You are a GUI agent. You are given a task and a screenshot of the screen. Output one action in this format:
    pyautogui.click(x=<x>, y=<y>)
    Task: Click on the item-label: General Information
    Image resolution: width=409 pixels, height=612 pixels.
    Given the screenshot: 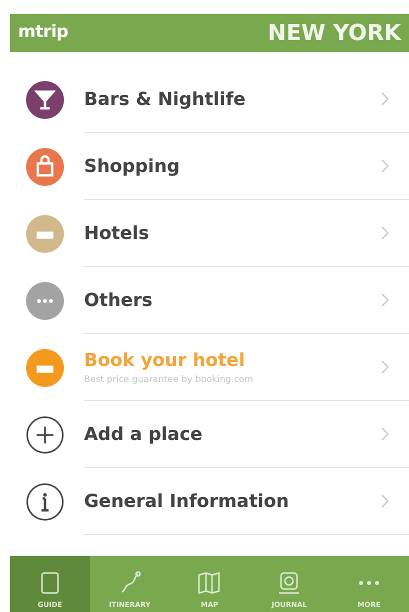 What is the action you would take?
    pyautogui.click(x=187, y=502)
    